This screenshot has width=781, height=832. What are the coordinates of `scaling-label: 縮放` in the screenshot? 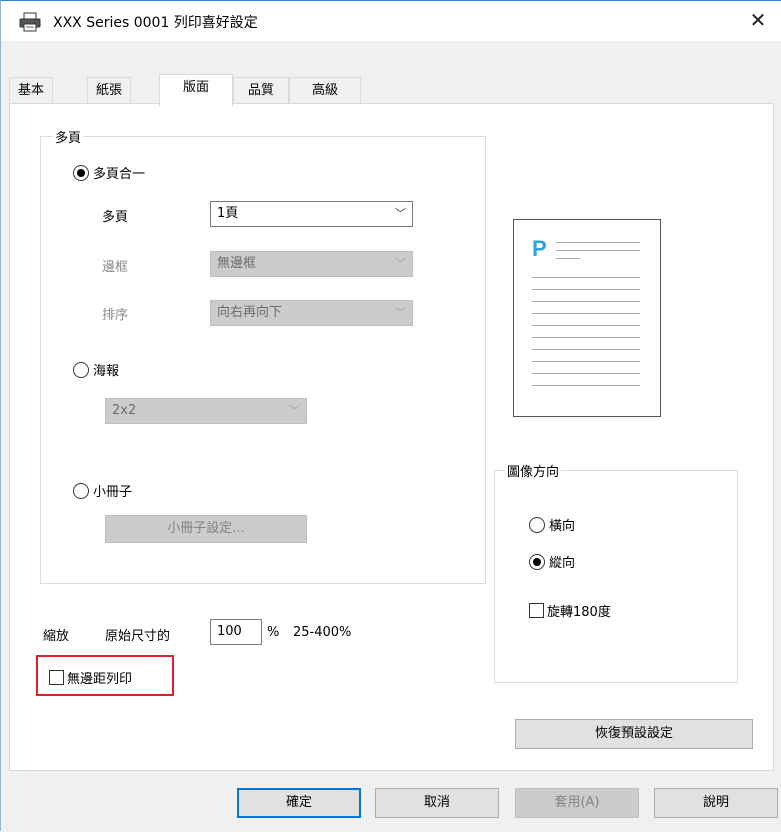 It's located at (56, 636).